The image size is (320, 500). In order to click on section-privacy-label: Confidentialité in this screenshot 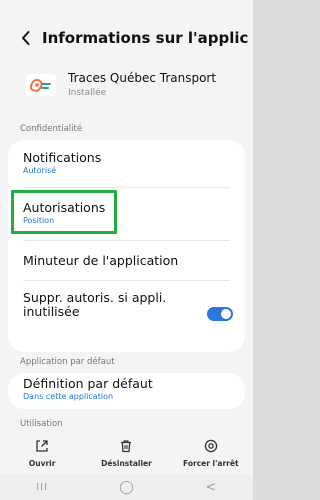, I will do `click(51, 129)`.